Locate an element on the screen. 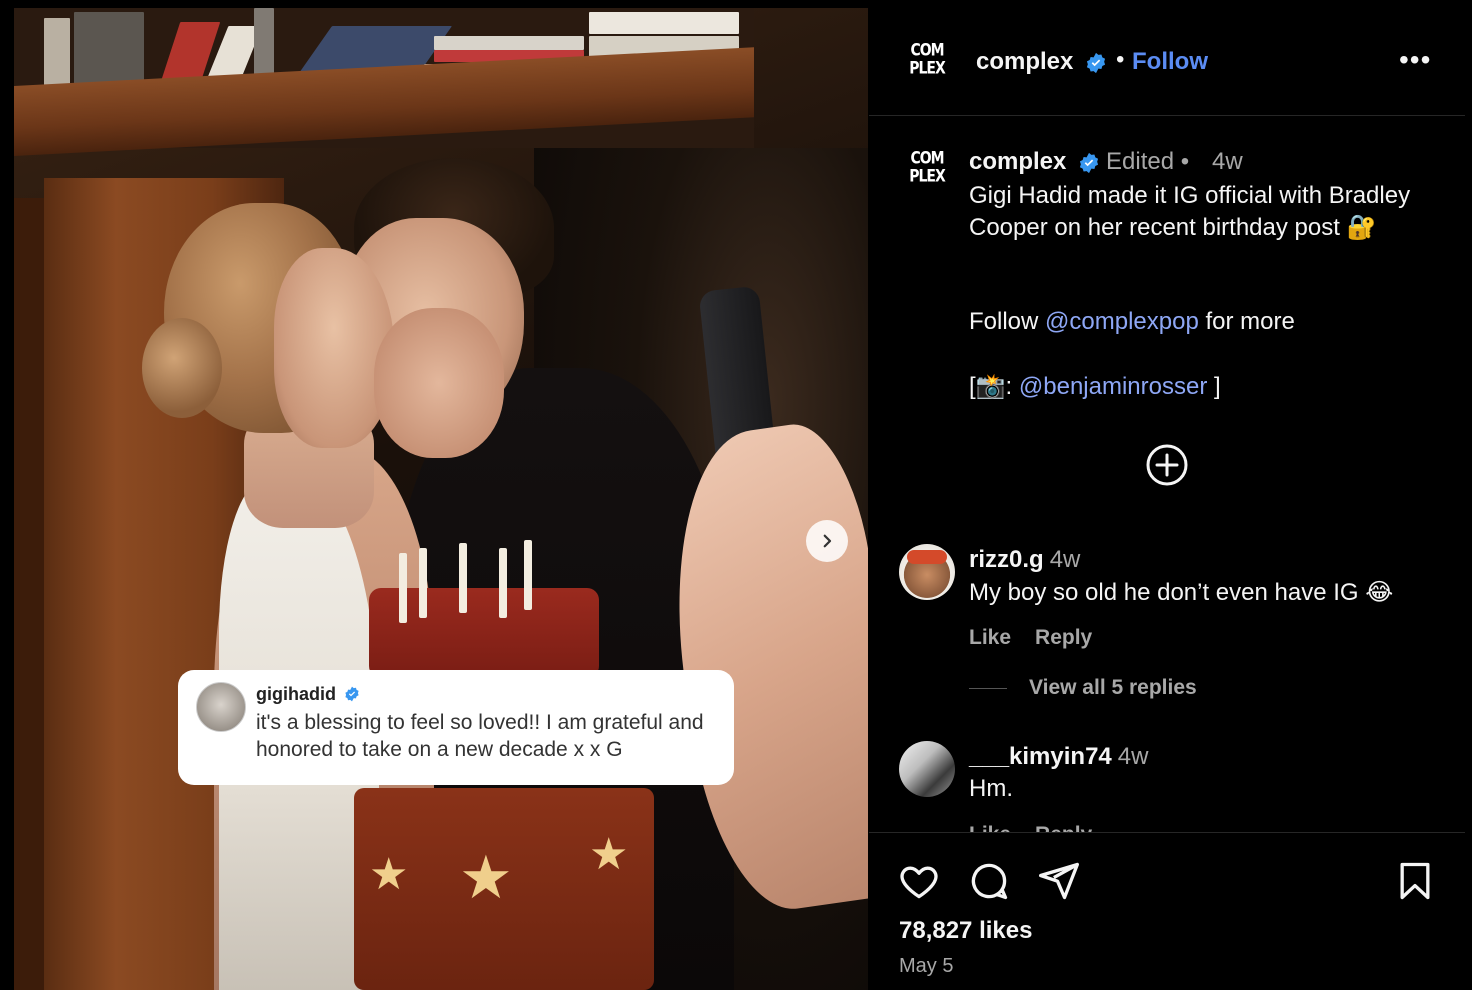  speech-bubble-icon is located at coordinates (989, 881).